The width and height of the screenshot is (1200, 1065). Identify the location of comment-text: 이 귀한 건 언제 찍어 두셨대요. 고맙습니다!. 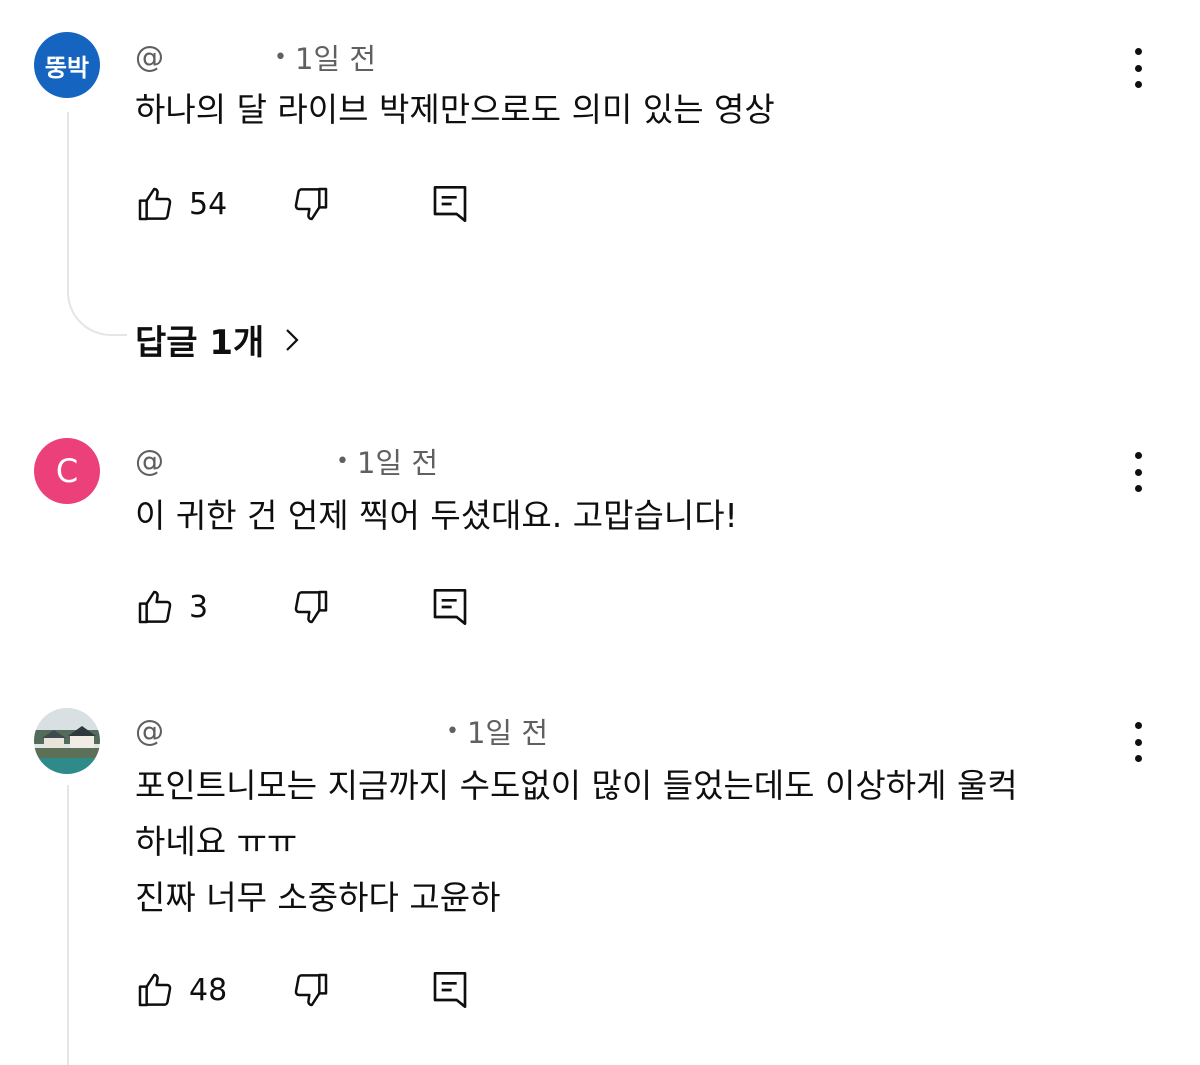
(436, 515).